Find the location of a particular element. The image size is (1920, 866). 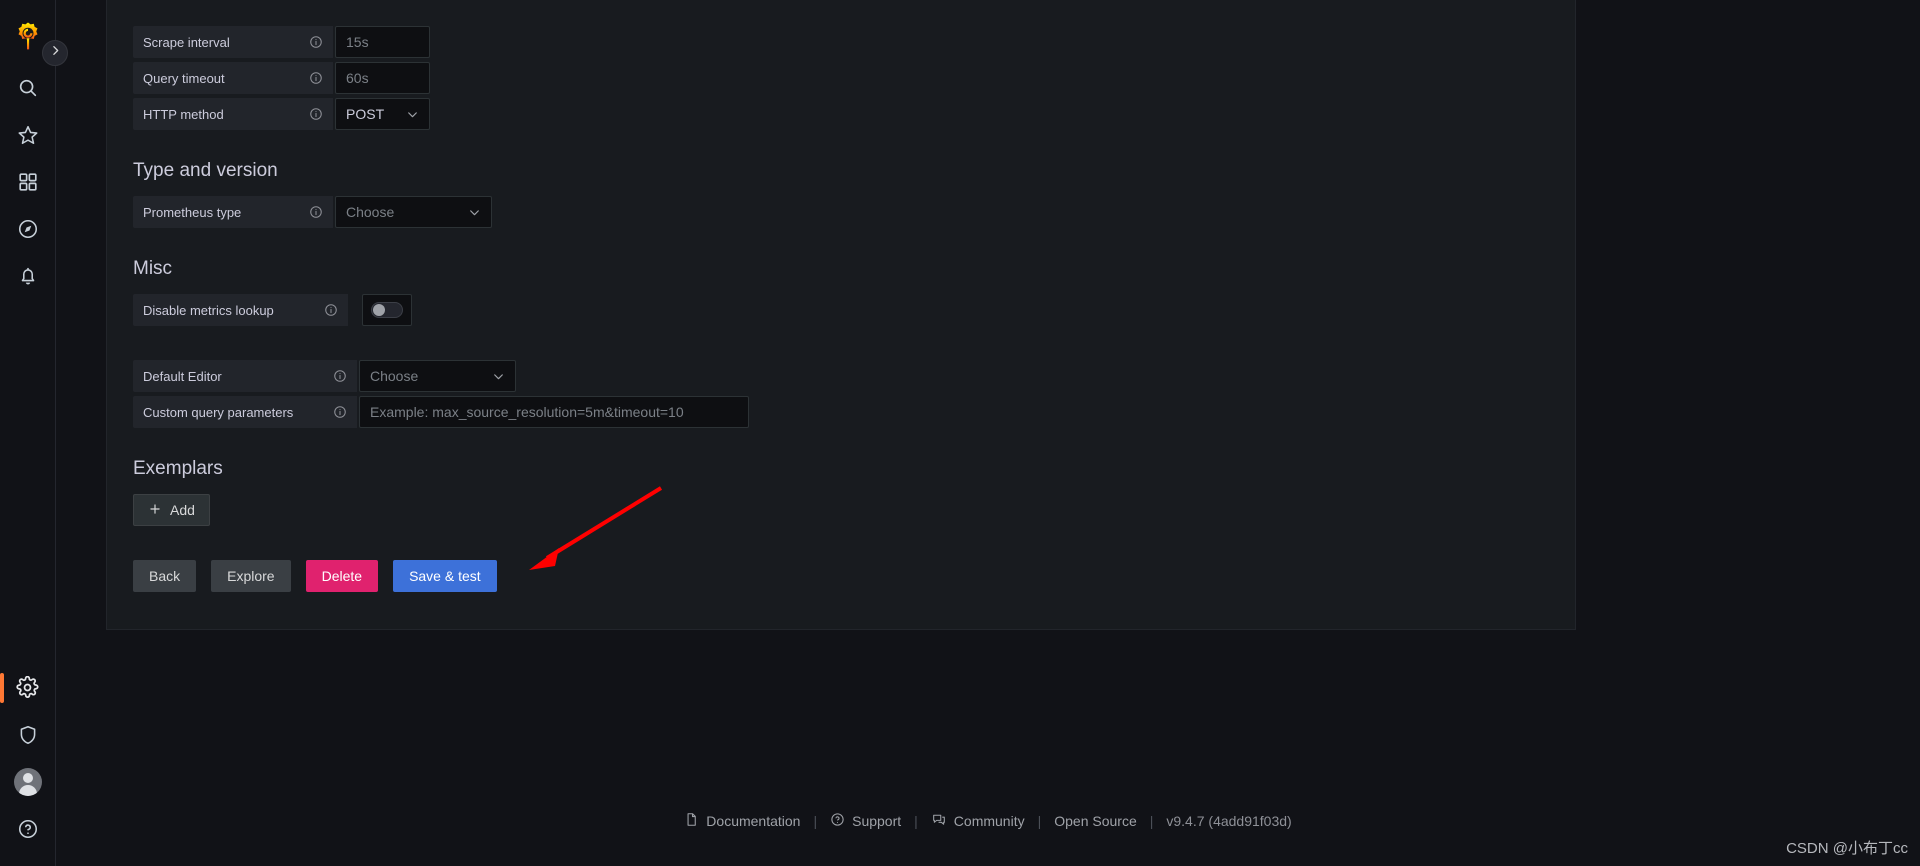

sidebar-item-user-profile is located at coordinates (28, 781).